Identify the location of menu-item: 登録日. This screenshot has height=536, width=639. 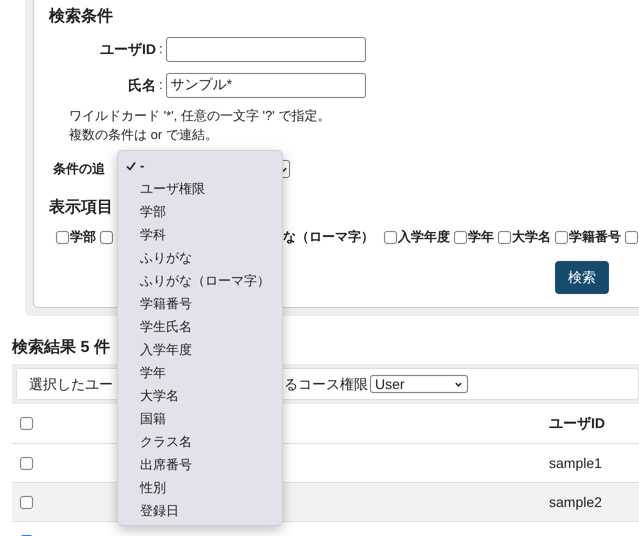
(200, 510).